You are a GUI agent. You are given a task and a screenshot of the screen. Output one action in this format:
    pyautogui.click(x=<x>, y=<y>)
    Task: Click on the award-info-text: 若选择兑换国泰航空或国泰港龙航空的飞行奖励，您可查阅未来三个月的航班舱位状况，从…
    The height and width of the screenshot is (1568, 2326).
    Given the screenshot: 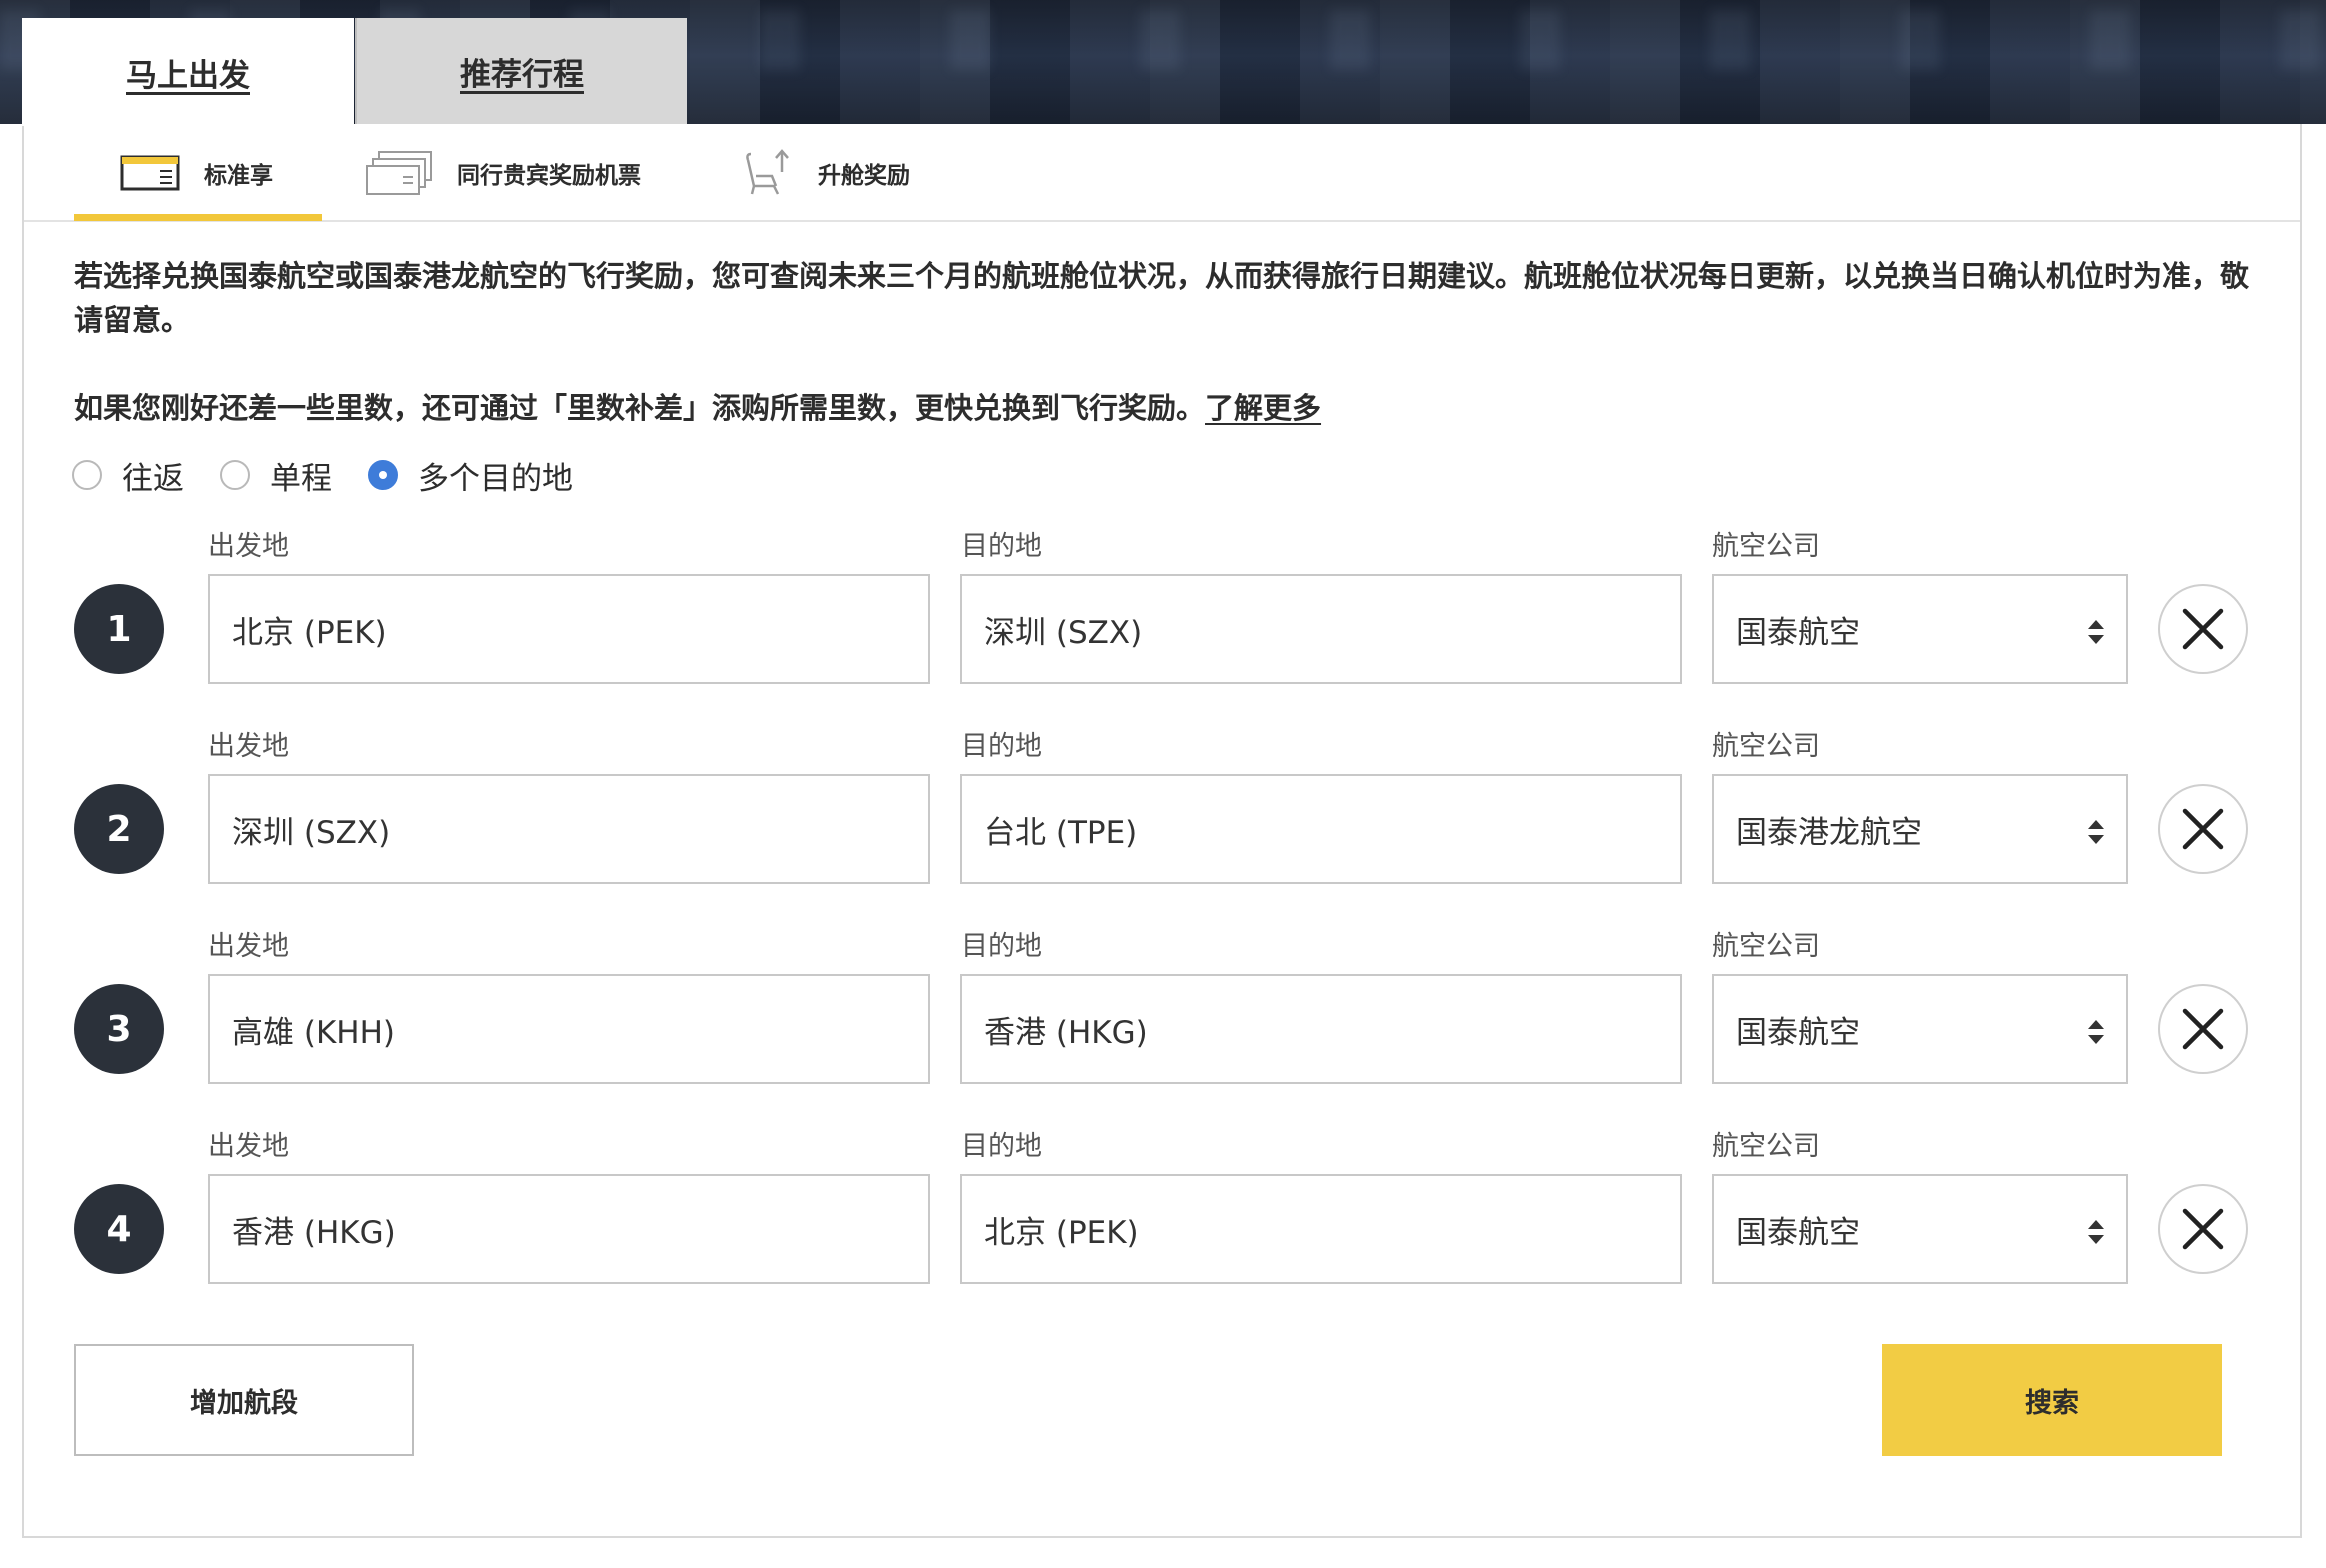 What is the action you would take?
    pyautogui.click(x=1162, y=298)
    